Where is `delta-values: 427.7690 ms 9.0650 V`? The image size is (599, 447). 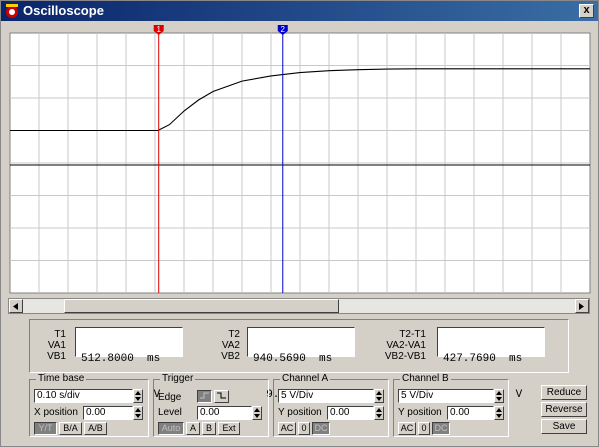
delta-values: 427.7690 ms 9.0650 V is located at coordinates (491, 364).